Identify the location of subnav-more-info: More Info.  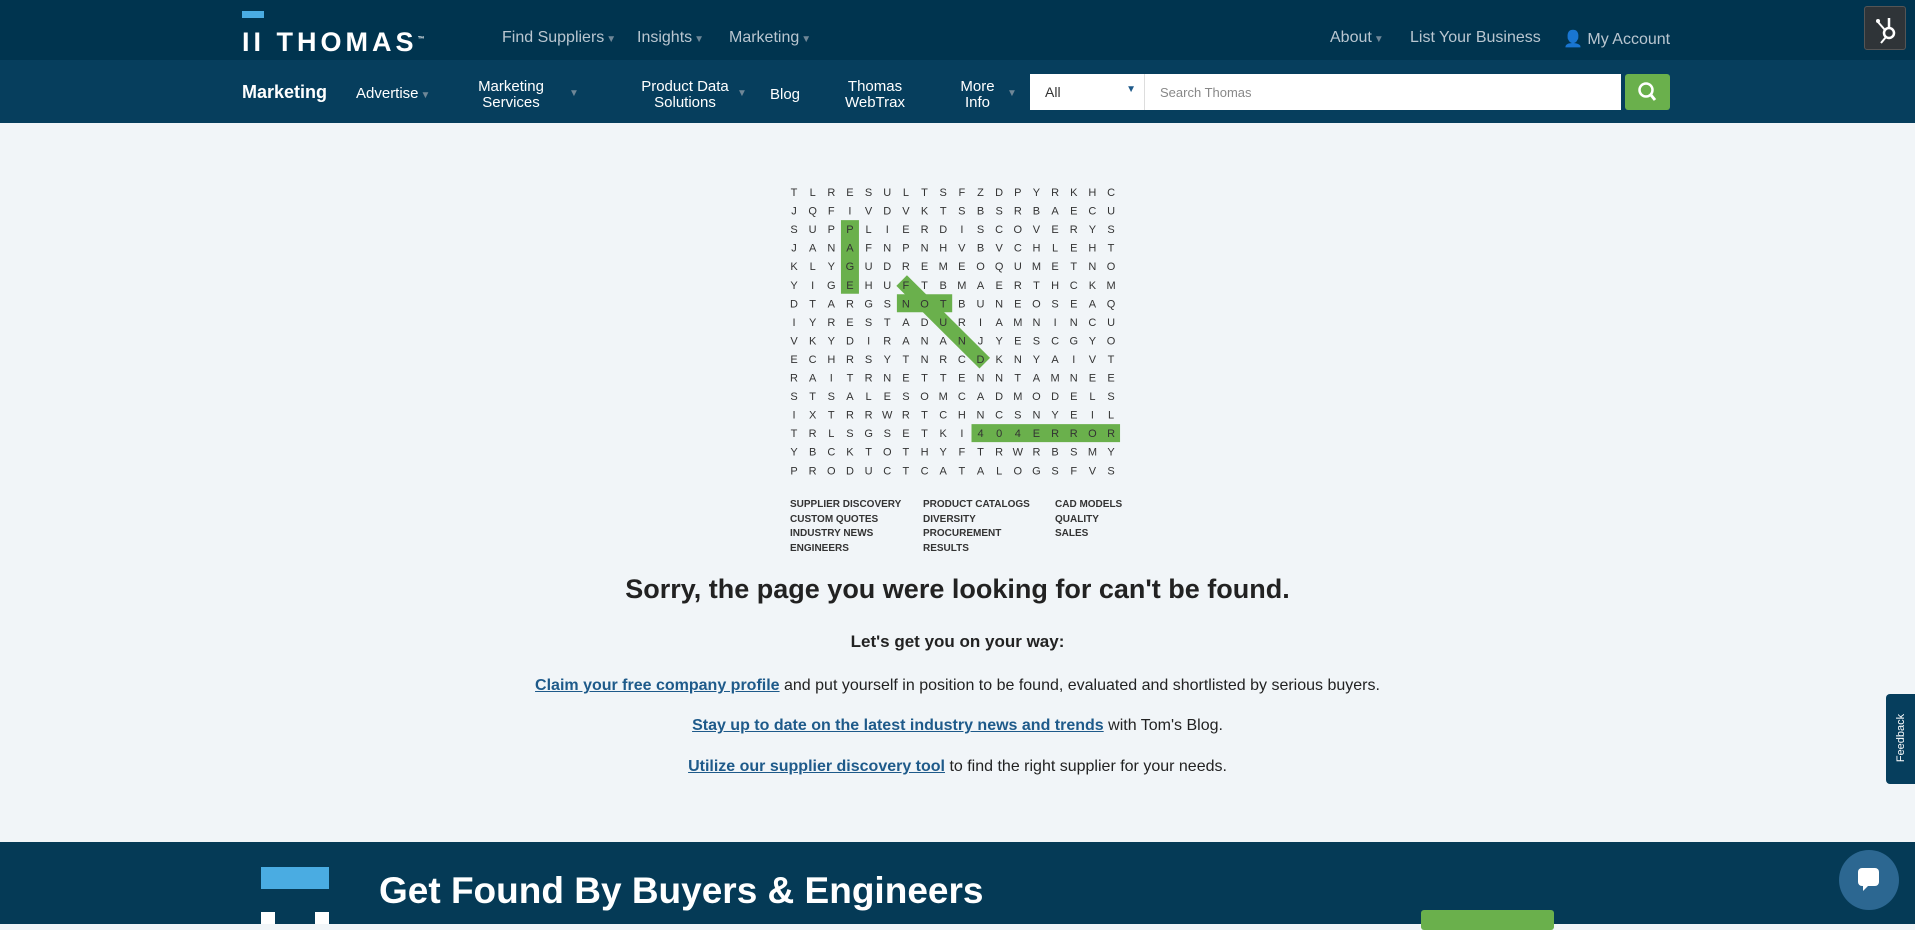
(977, 95).